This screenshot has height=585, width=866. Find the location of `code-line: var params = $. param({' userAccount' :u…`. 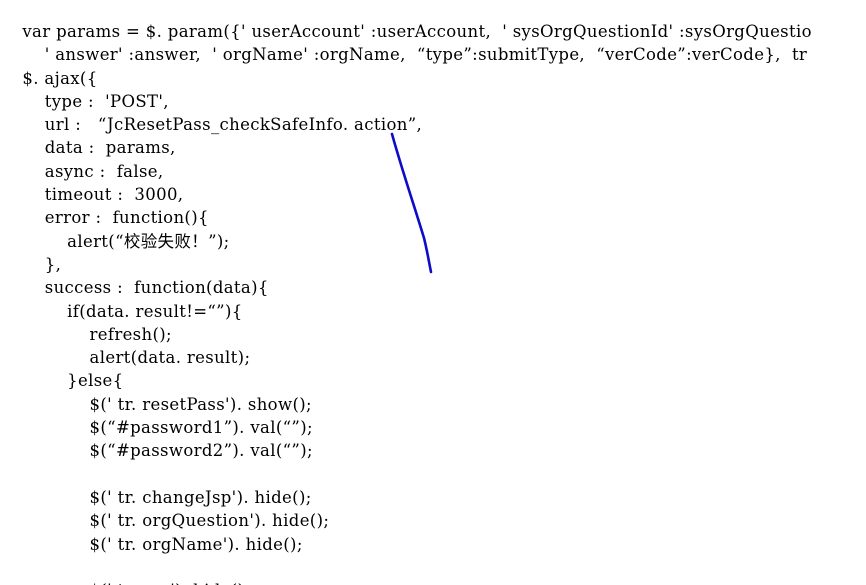

code-line: var params = $. param({' userAccount' :u… is located at coordinates (406, 31).